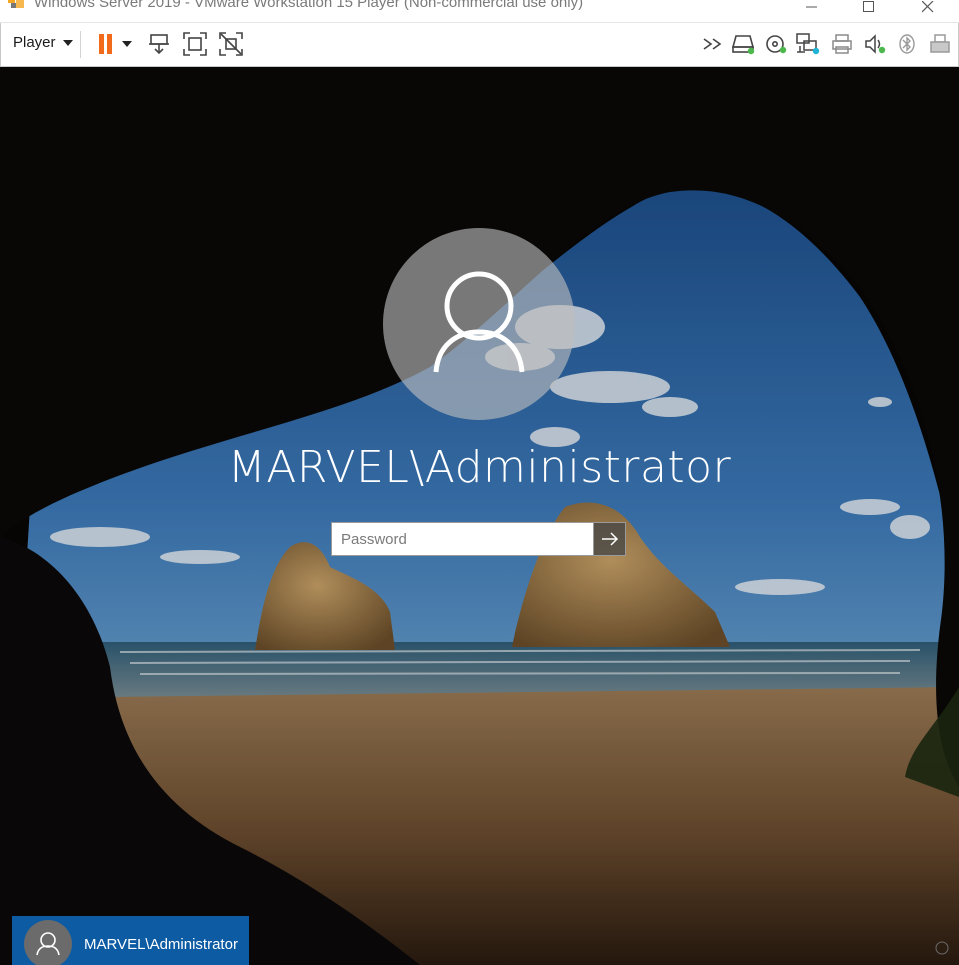 Image resolution: width=959 pixels, height=965 pixels. I want to click on login-username: MARVEL\Administrator, so click(479, 467).